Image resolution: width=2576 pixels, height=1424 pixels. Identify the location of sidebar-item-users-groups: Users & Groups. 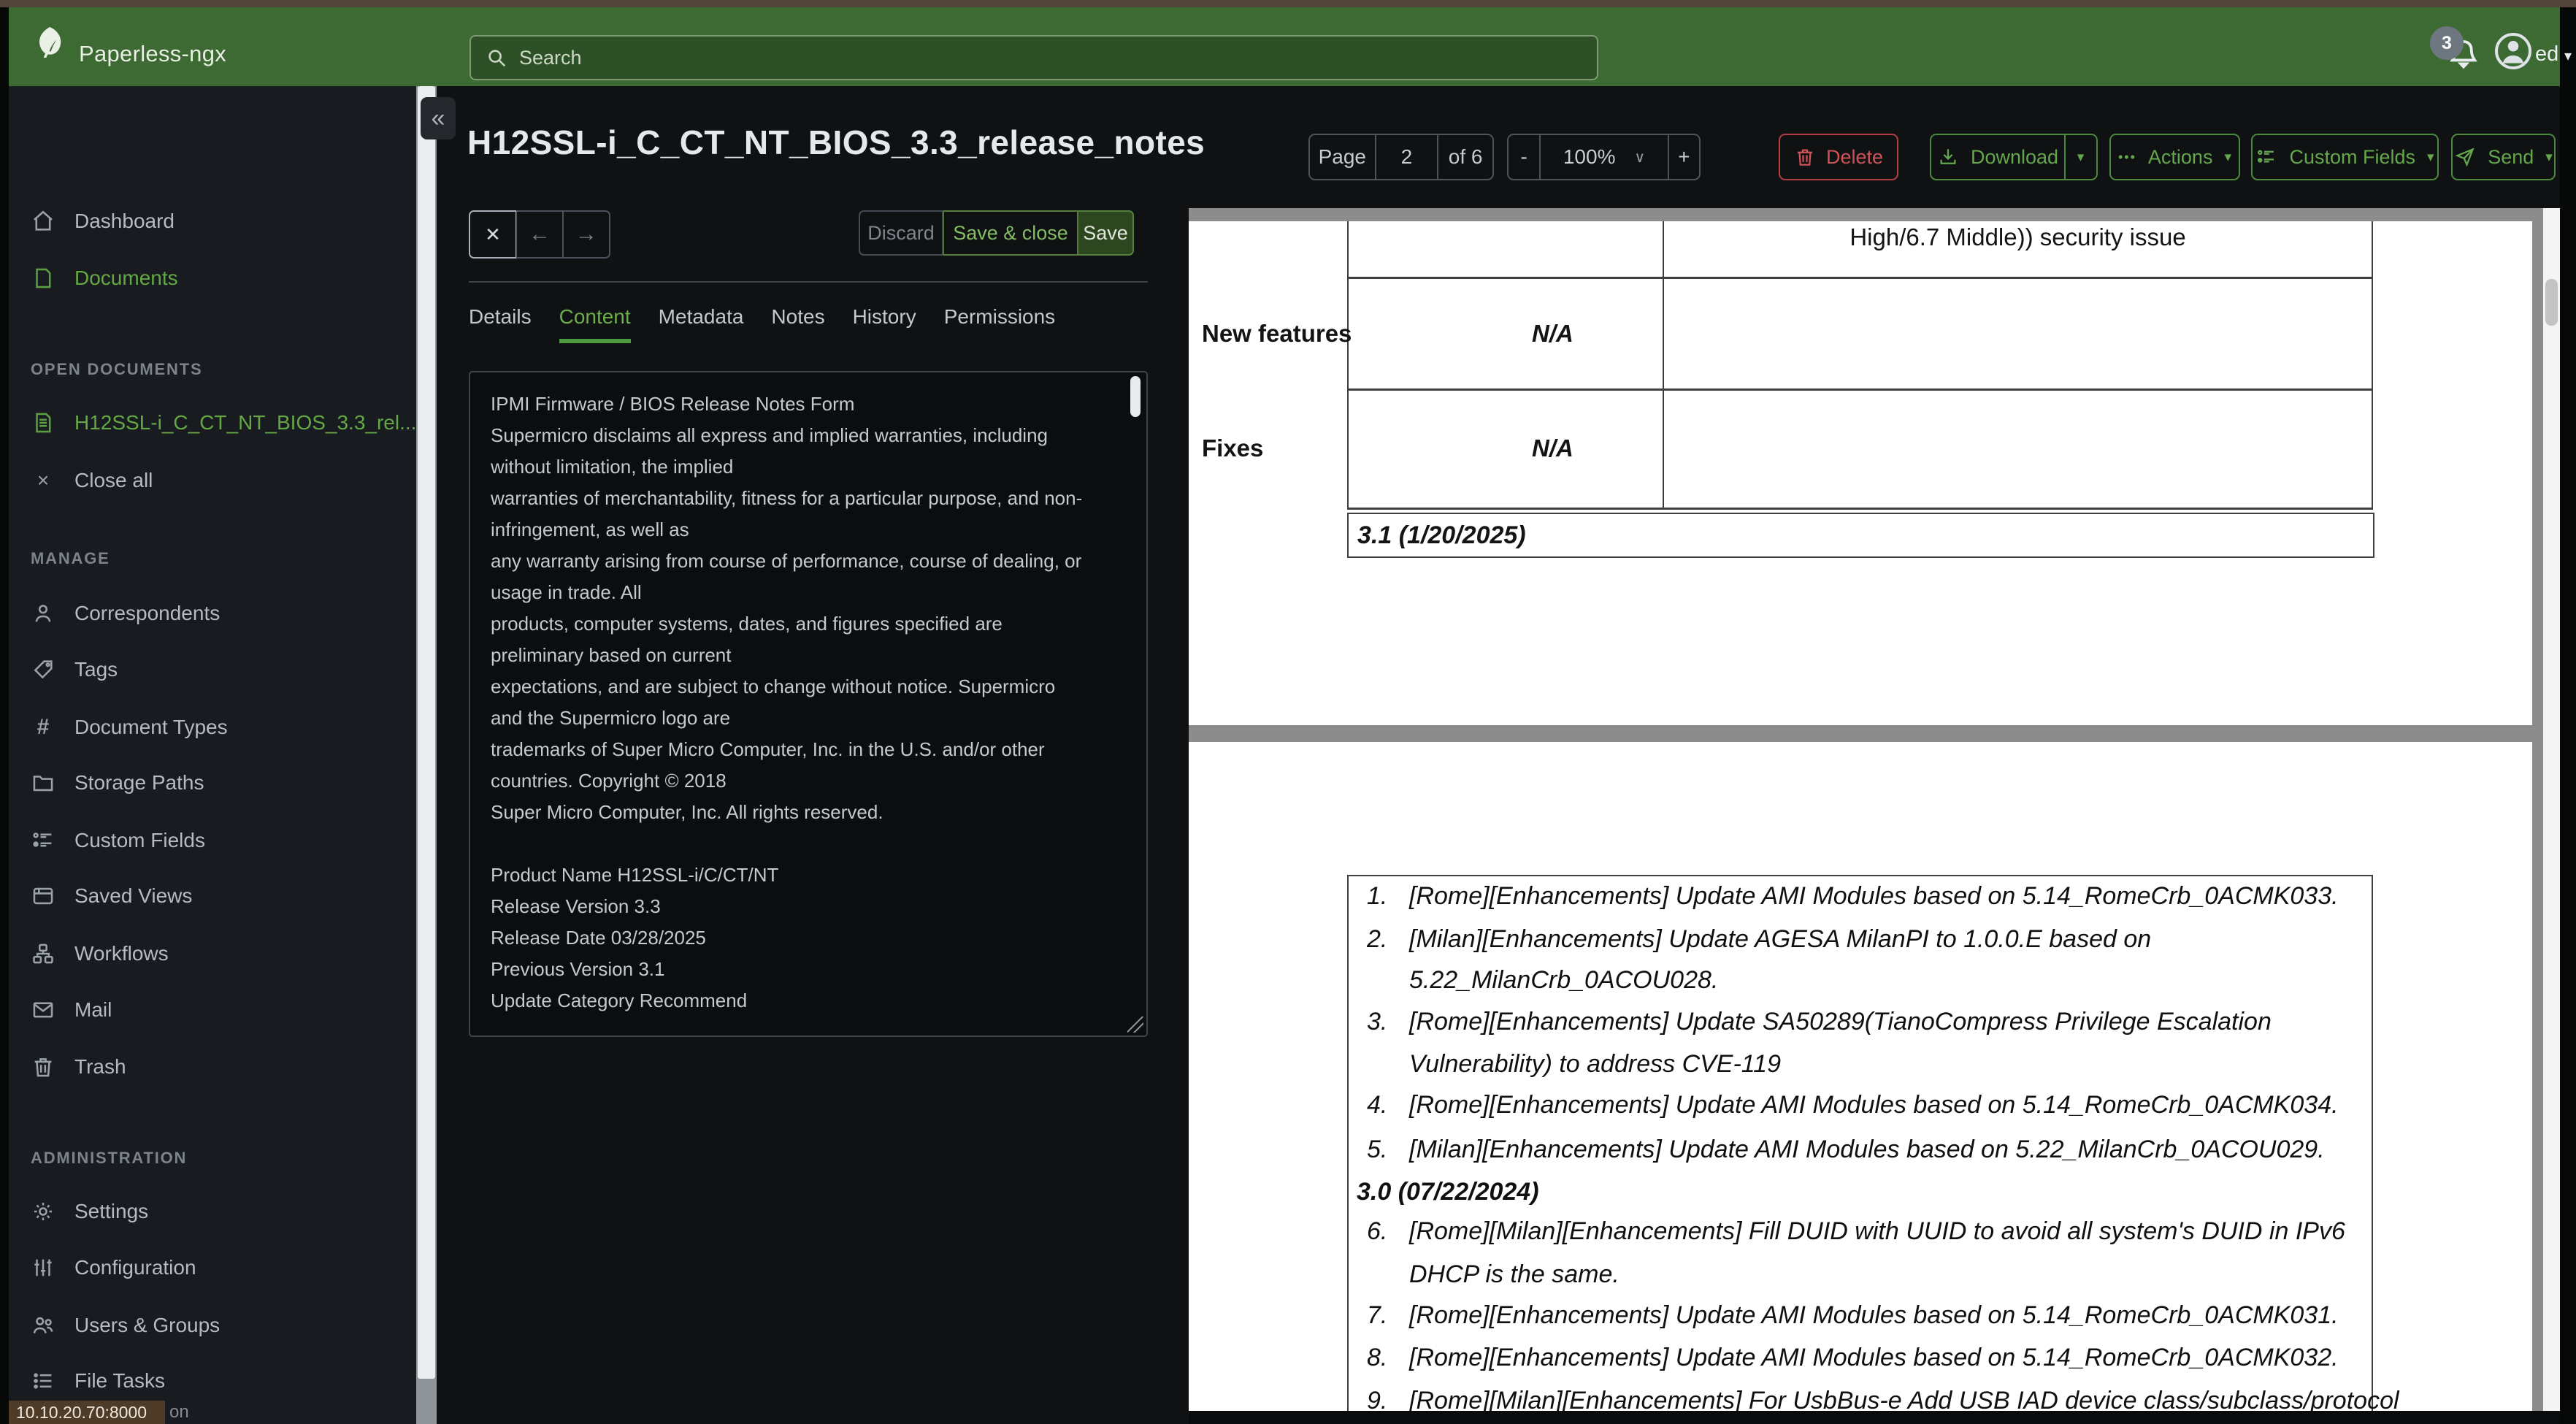
(126, 1325).